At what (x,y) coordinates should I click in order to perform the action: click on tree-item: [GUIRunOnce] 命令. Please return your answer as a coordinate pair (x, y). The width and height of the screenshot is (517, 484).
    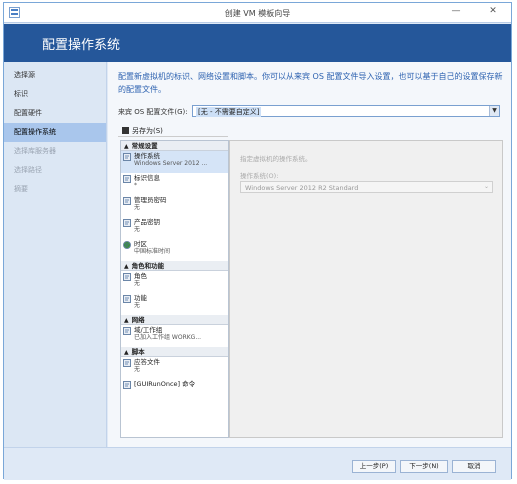
    Looking at the image, I should click on (174, 386).